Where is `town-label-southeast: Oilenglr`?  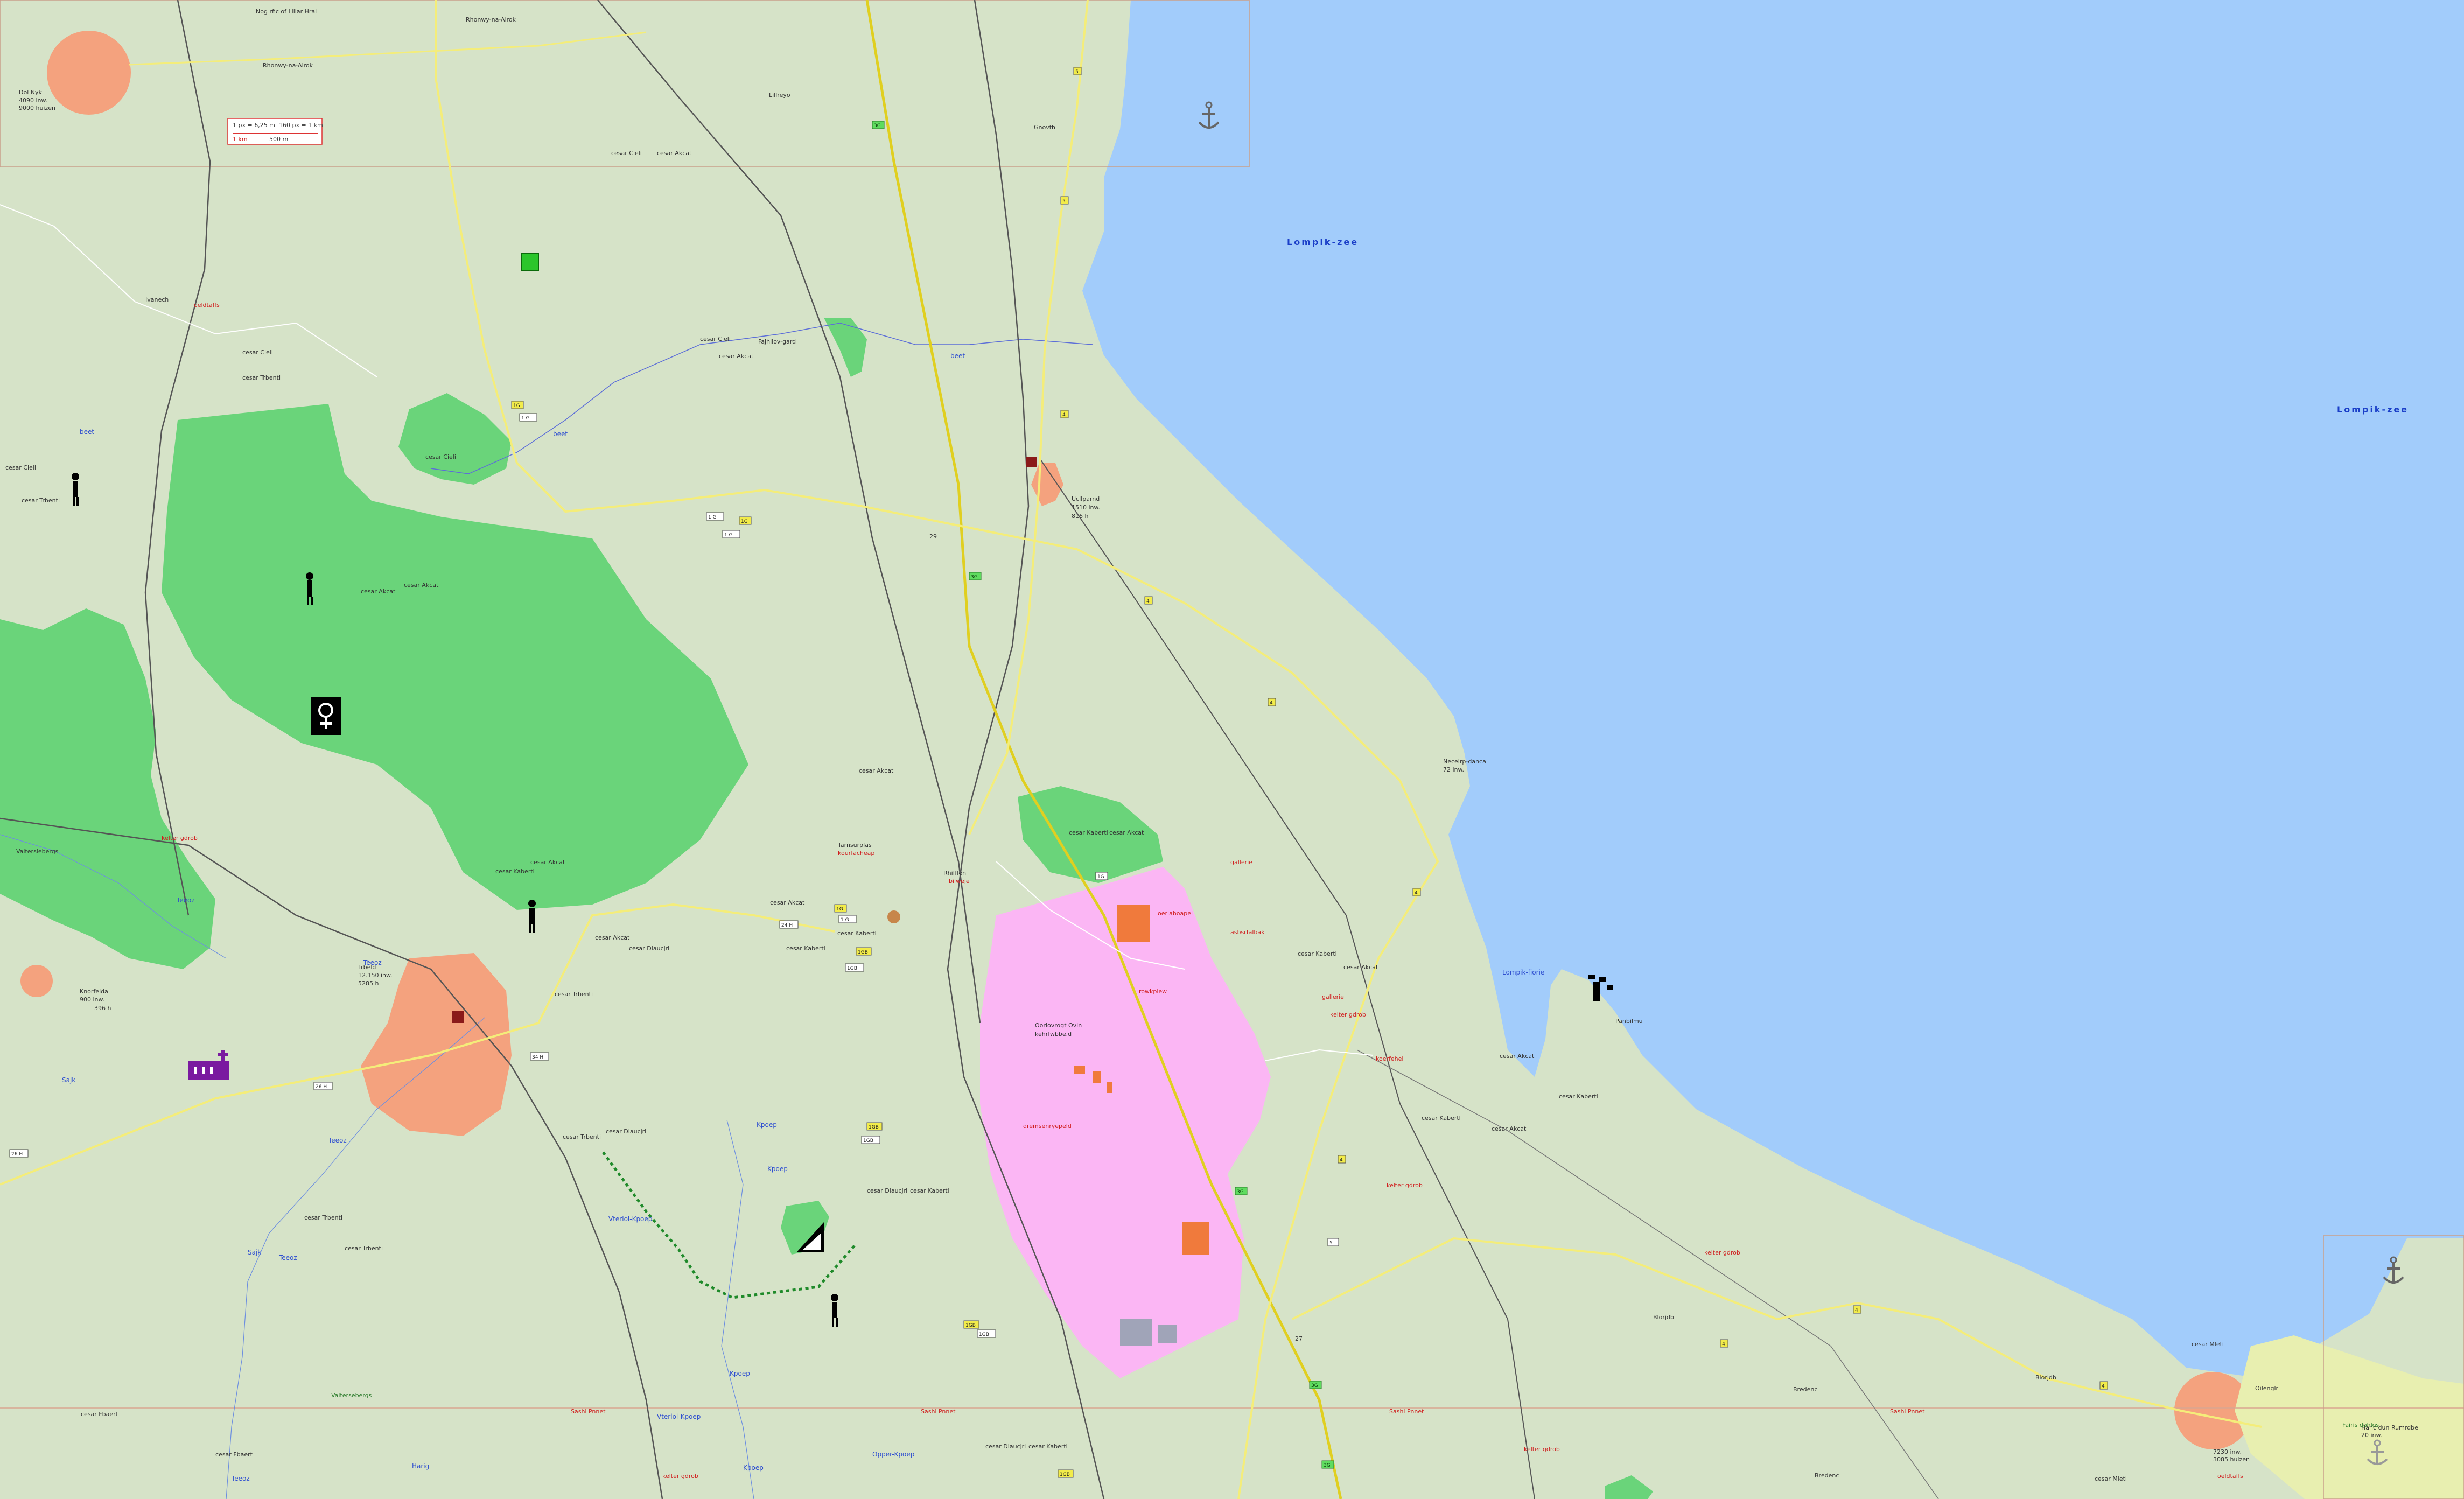
town-label-southeast: Oilenglr is located at coordinates (2267, 1388).